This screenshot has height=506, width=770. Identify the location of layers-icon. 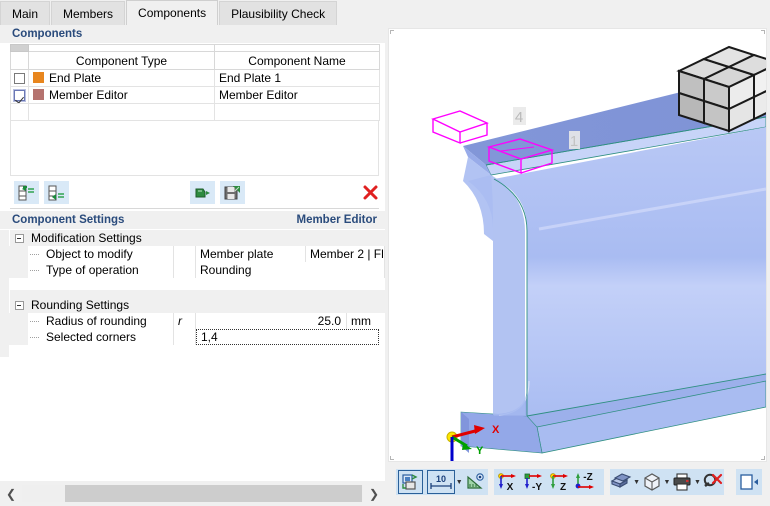
(621, 480).